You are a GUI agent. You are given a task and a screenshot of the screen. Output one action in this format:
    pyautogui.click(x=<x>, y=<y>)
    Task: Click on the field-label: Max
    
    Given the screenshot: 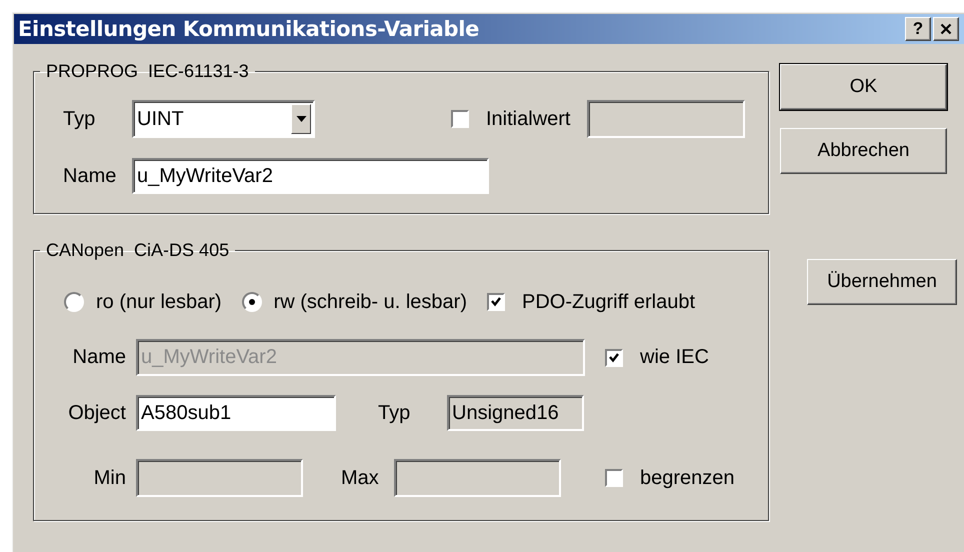 What is the action you would take?
    pyautogui.click(x=360, y=478)
    